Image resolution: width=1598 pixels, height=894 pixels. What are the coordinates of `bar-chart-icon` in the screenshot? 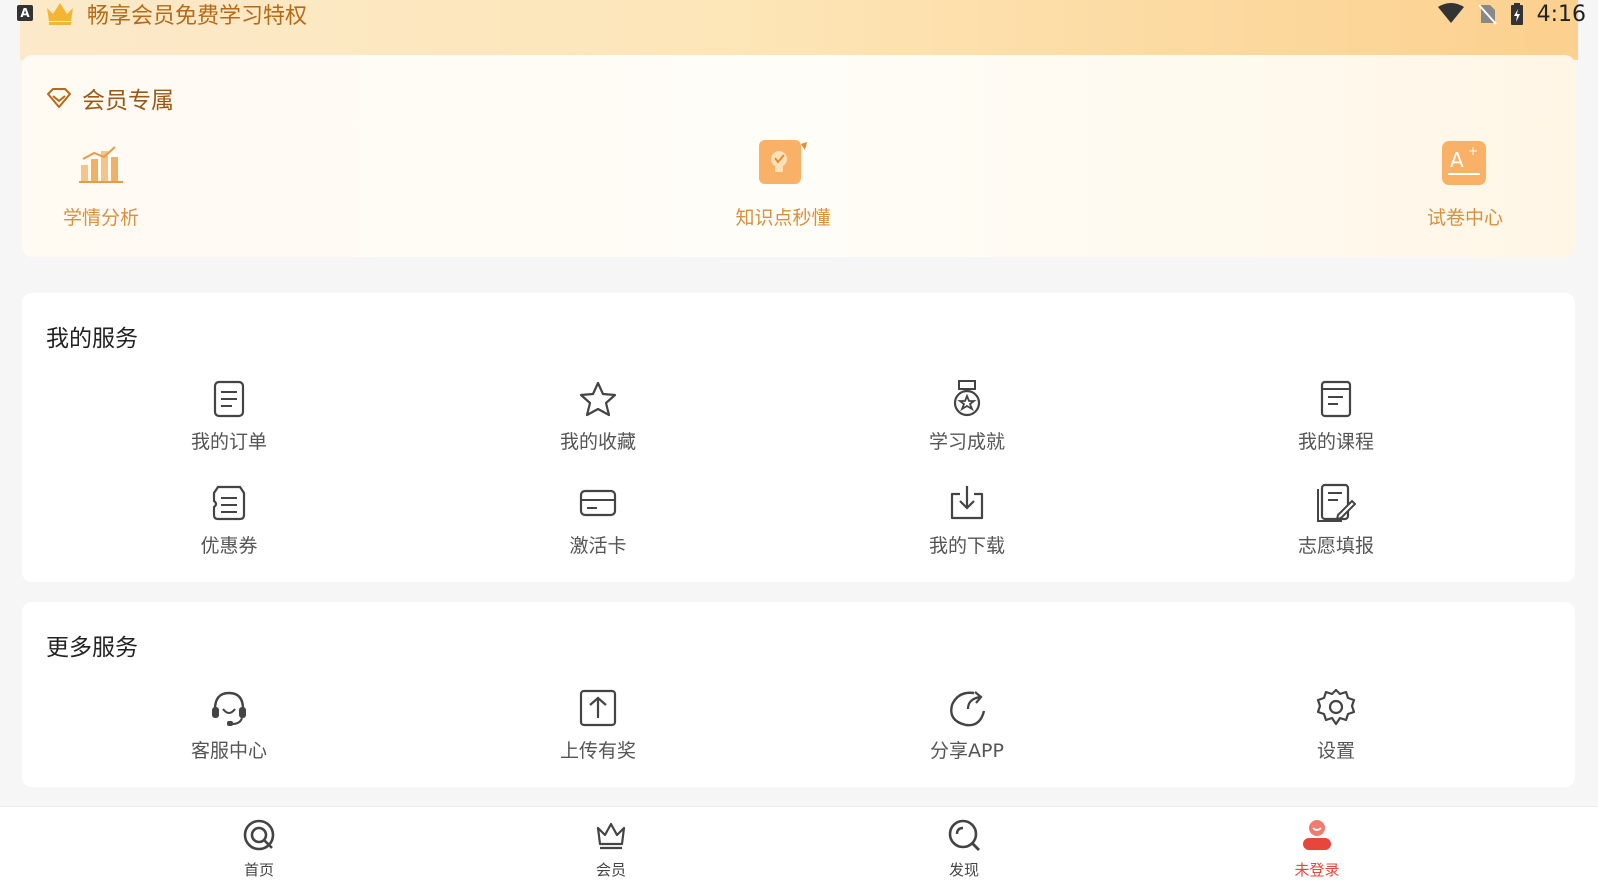 It's located at (101, 163).